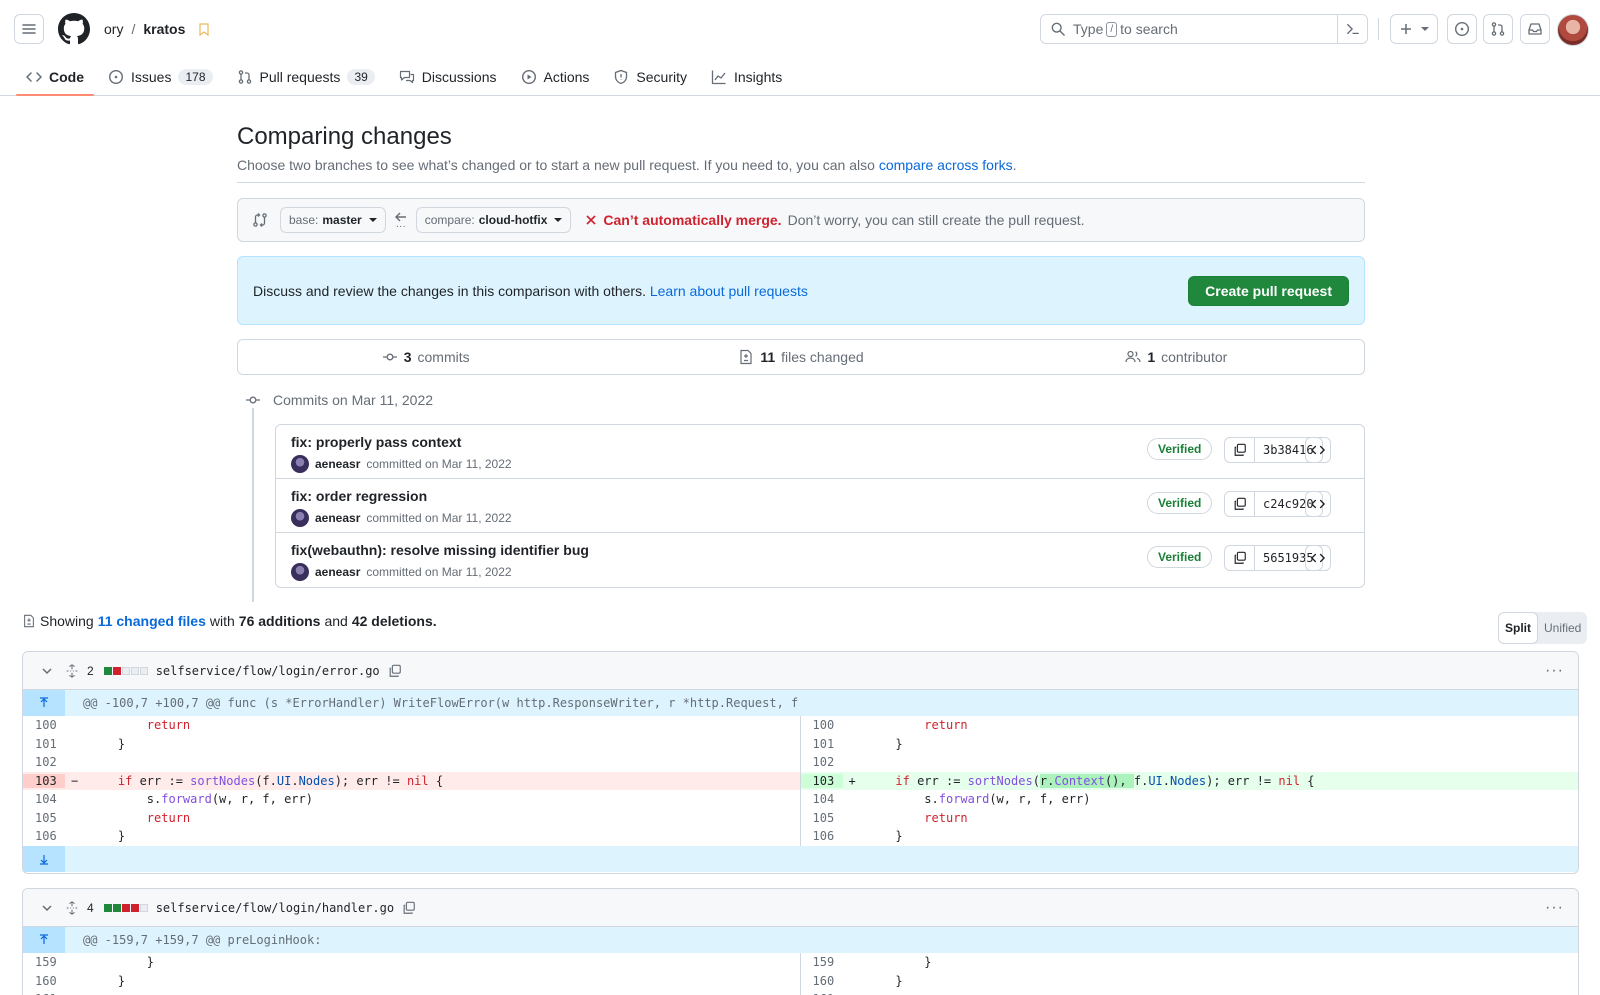 The image size is (1600, 995). I want to click on timeline-line, so click(253, 503).